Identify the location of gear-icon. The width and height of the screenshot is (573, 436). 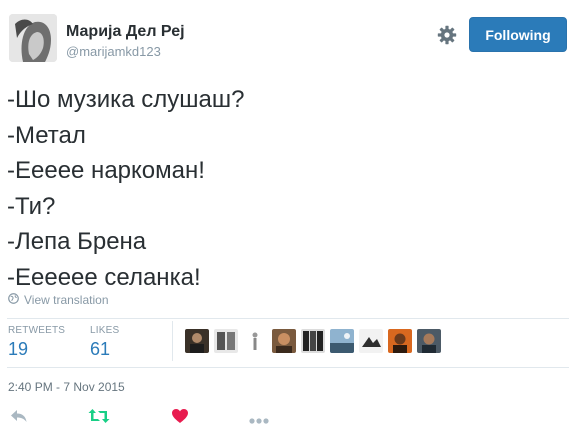
(447, 35).